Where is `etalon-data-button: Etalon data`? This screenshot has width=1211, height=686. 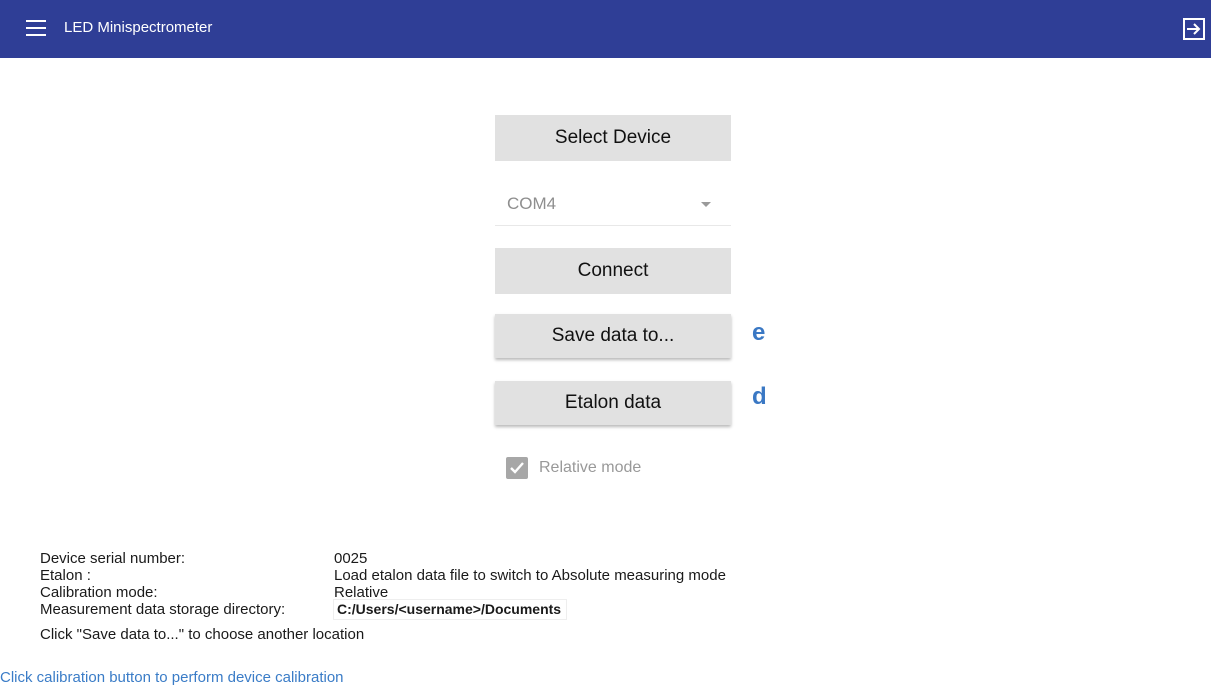 etalon-data-button: Etalon data is located at coordinates (613, 403).